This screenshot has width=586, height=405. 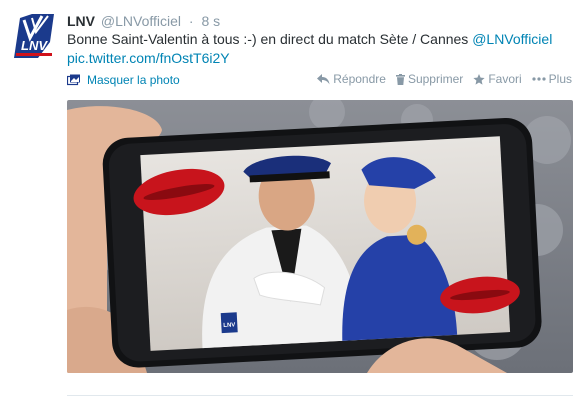 I want to click on hide-photo-button: Masquer la photo, so click(x=123, y=80).